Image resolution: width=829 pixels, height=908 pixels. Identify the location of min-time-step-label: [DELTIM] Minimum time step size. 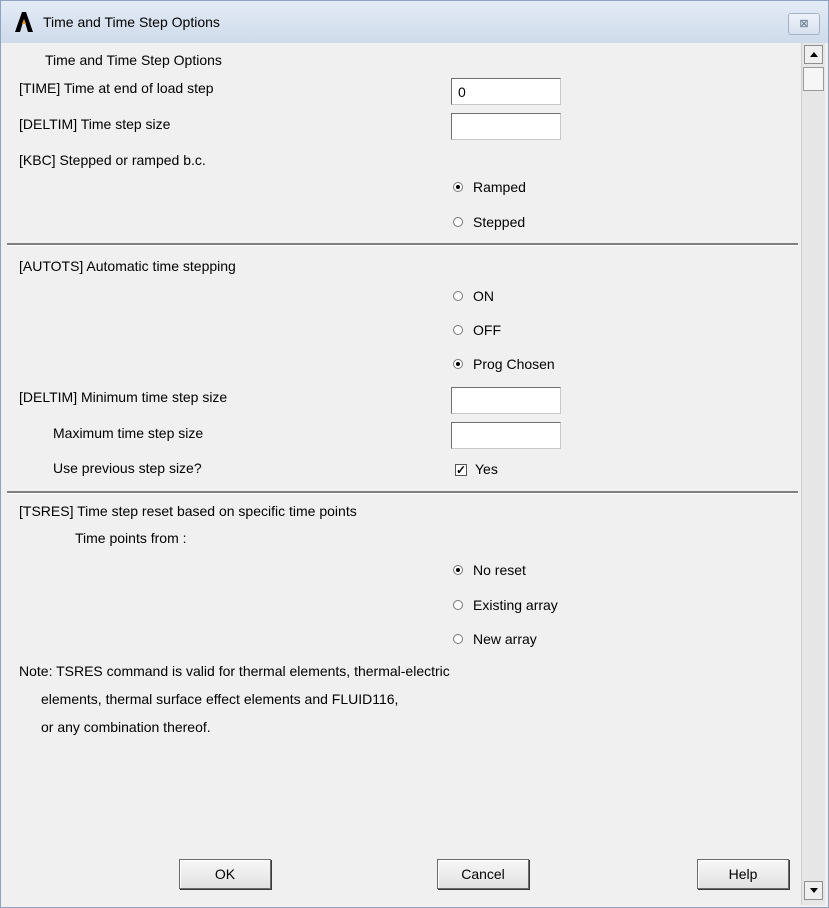
(123, 397).